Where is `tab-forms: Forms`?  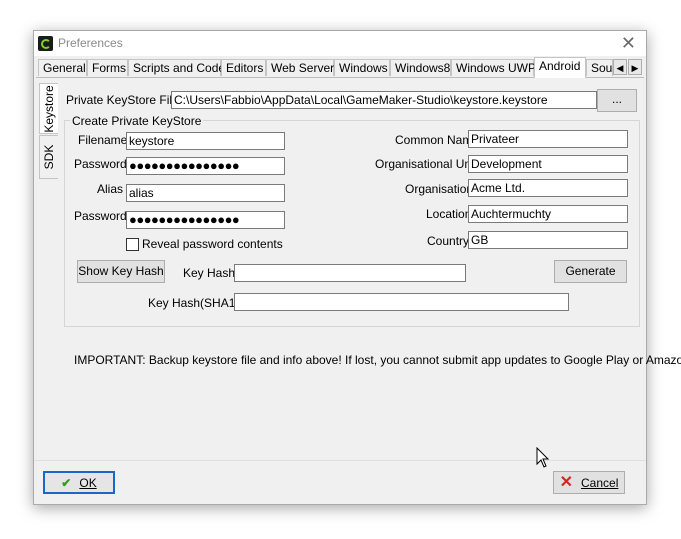 tab-forms: Forms is located at coordinates (107, 67).